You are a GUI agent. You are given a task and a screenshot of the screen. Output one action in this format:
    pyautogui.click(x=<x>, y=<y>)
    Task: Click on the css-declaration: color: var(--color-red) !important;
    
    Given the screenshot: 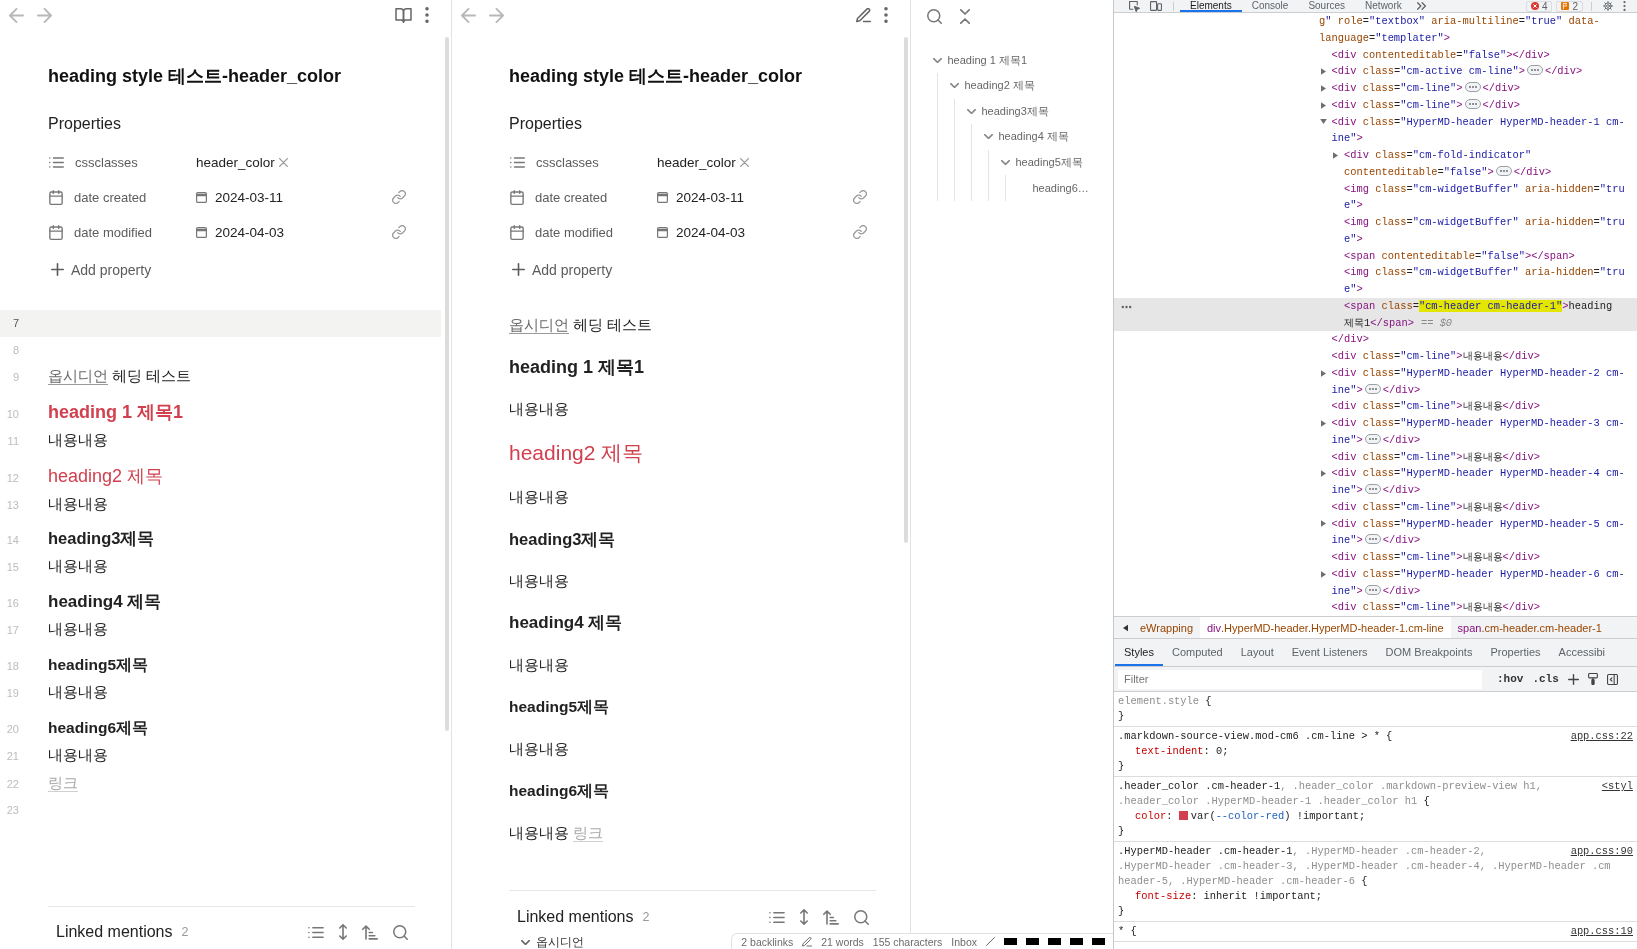 What is the action you would take?
    pyautogui.click(x=1242, y=816)
    